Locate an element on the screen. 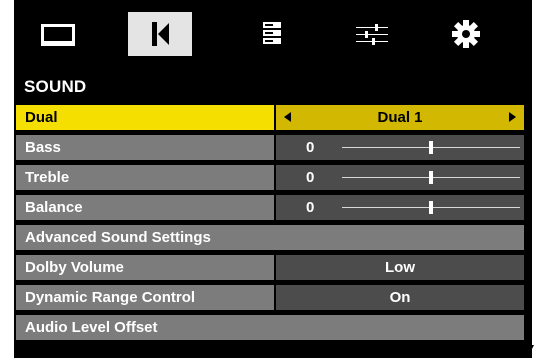 This screenshot has width=539, height=358. arrow-right-icon is located at coordinates (512, 117).